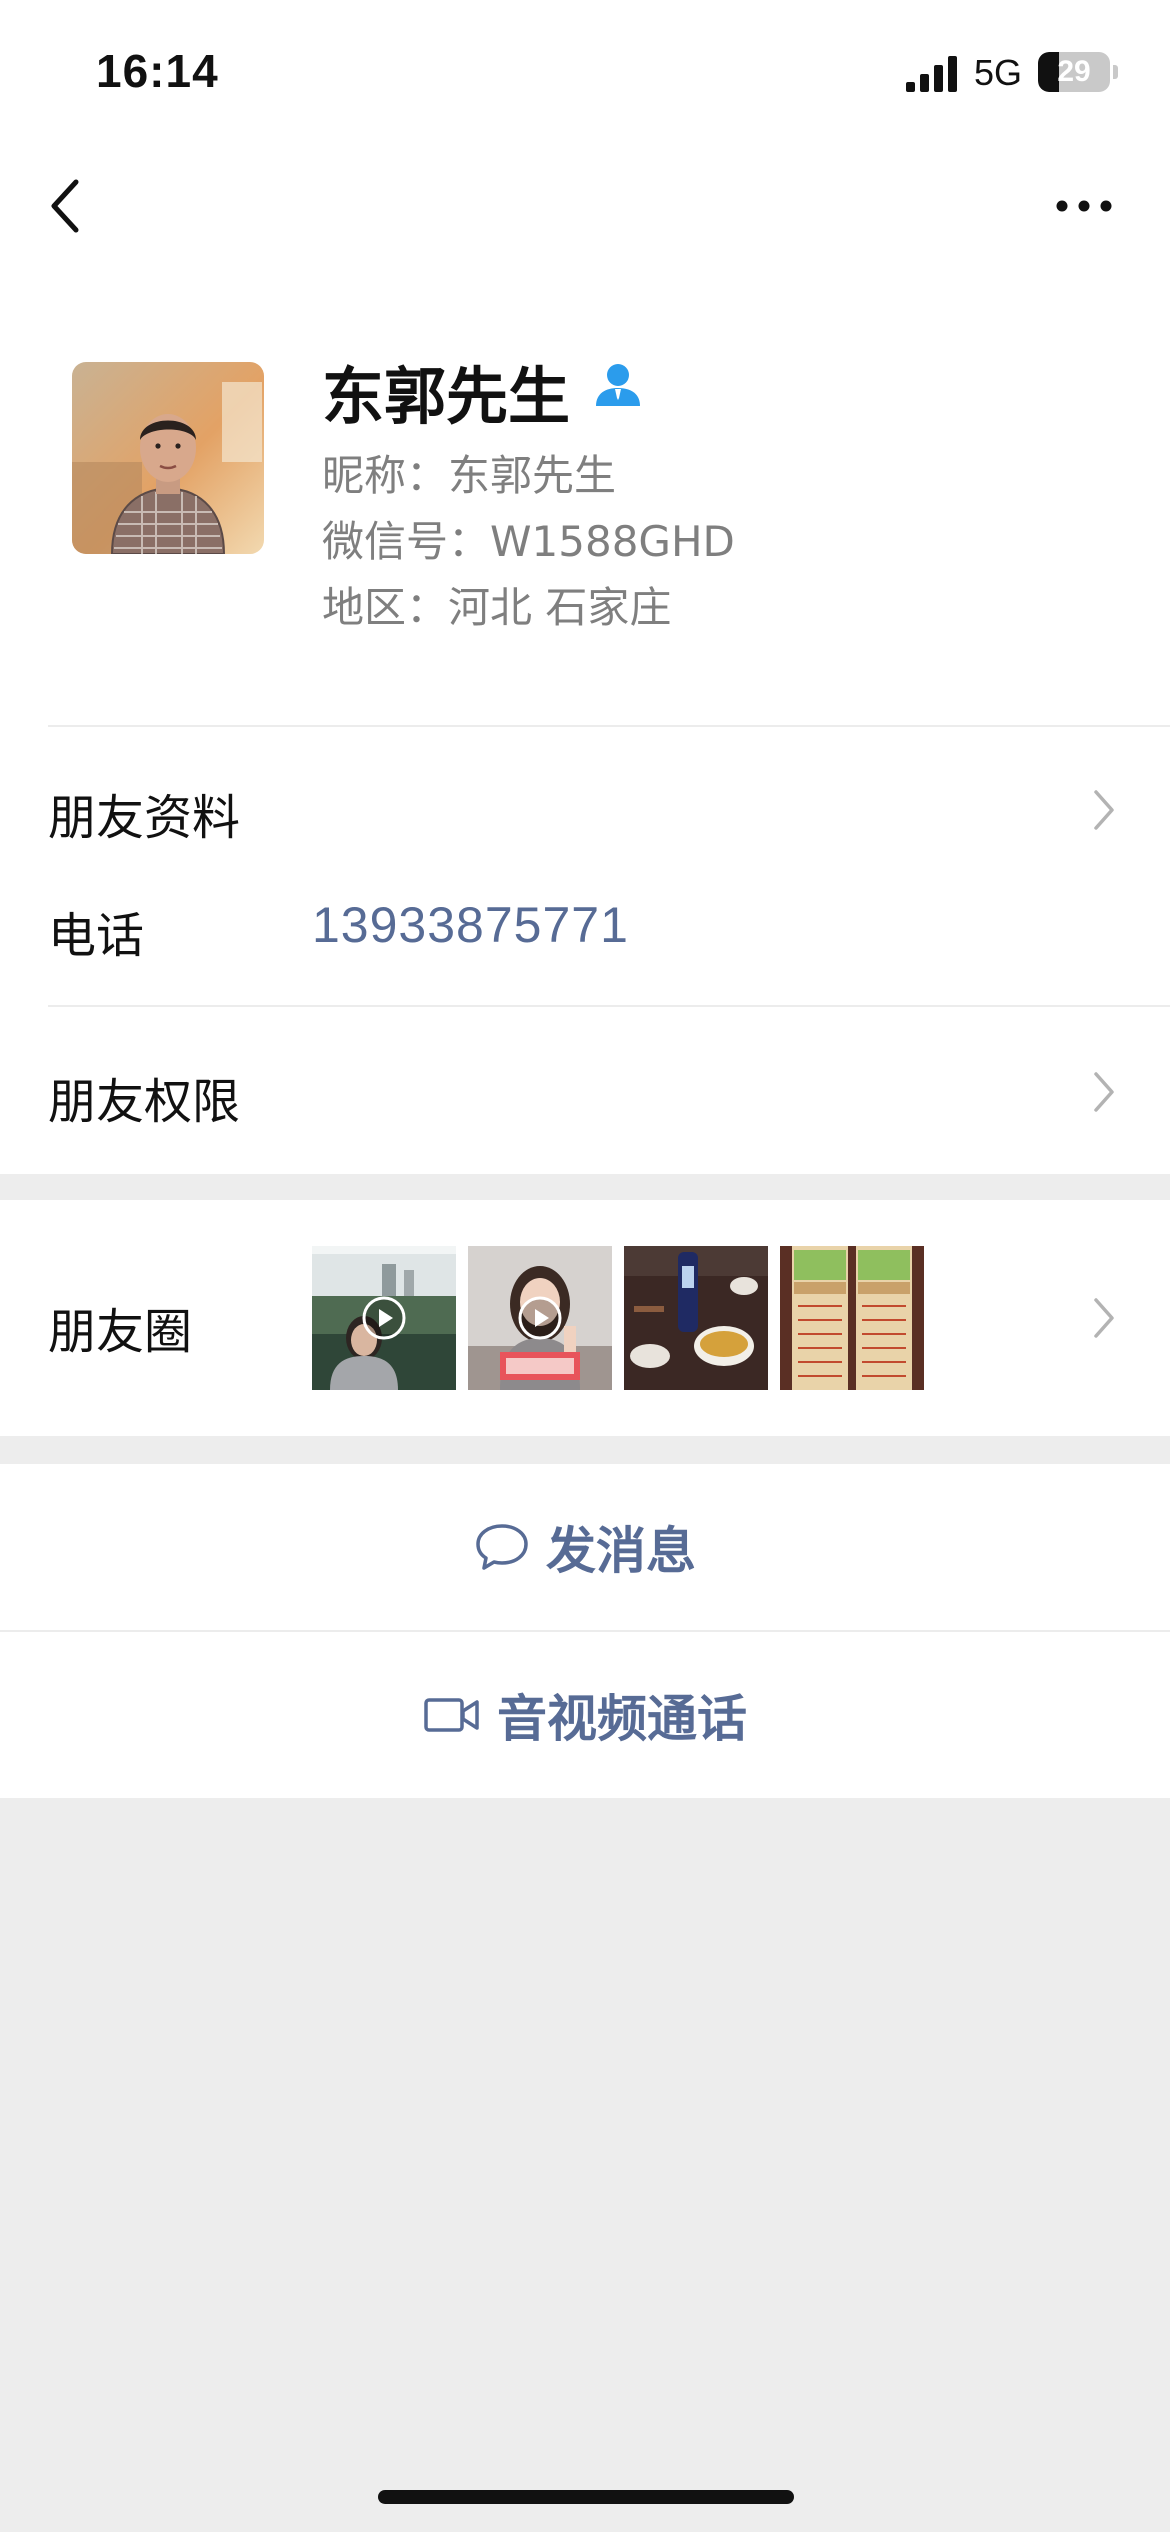 This screenshot has width=1170, height=2532. I want to click on moments-row: 朋友圈, so click(585, 1318).